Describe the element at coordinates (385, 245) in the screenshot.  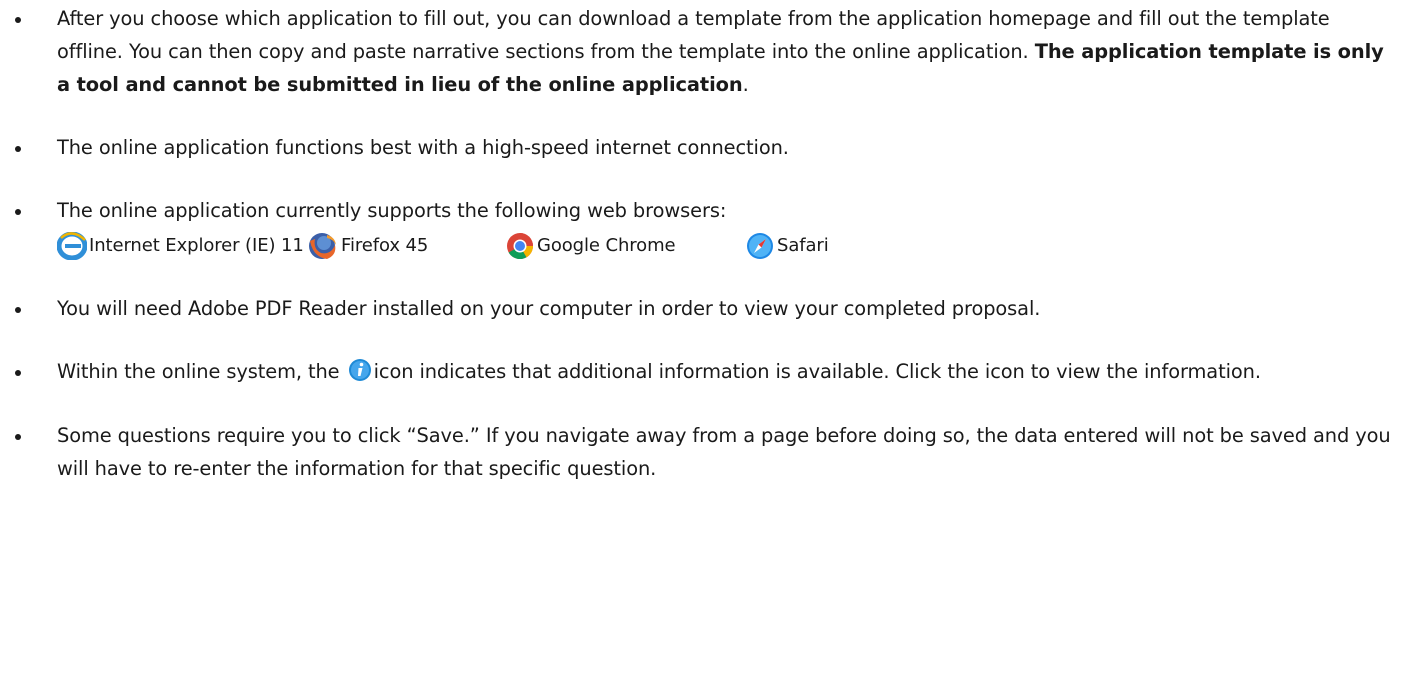
I see `browser-label: Firefox 45` at that location.